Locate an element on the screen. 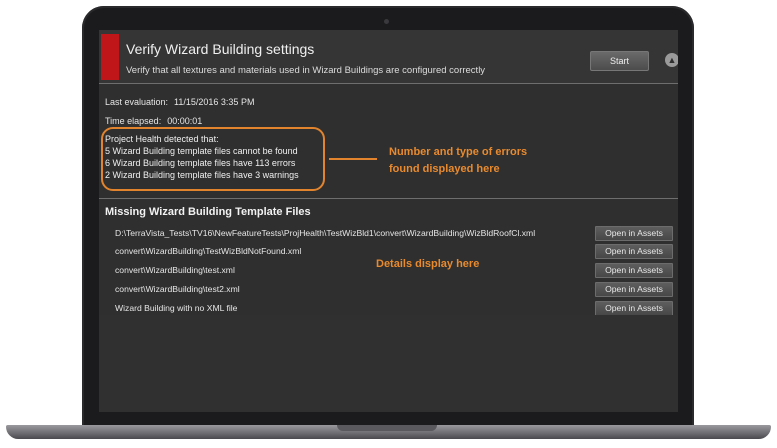  errors-annotation: Number and type of errors is located at coordinates (458, 152).